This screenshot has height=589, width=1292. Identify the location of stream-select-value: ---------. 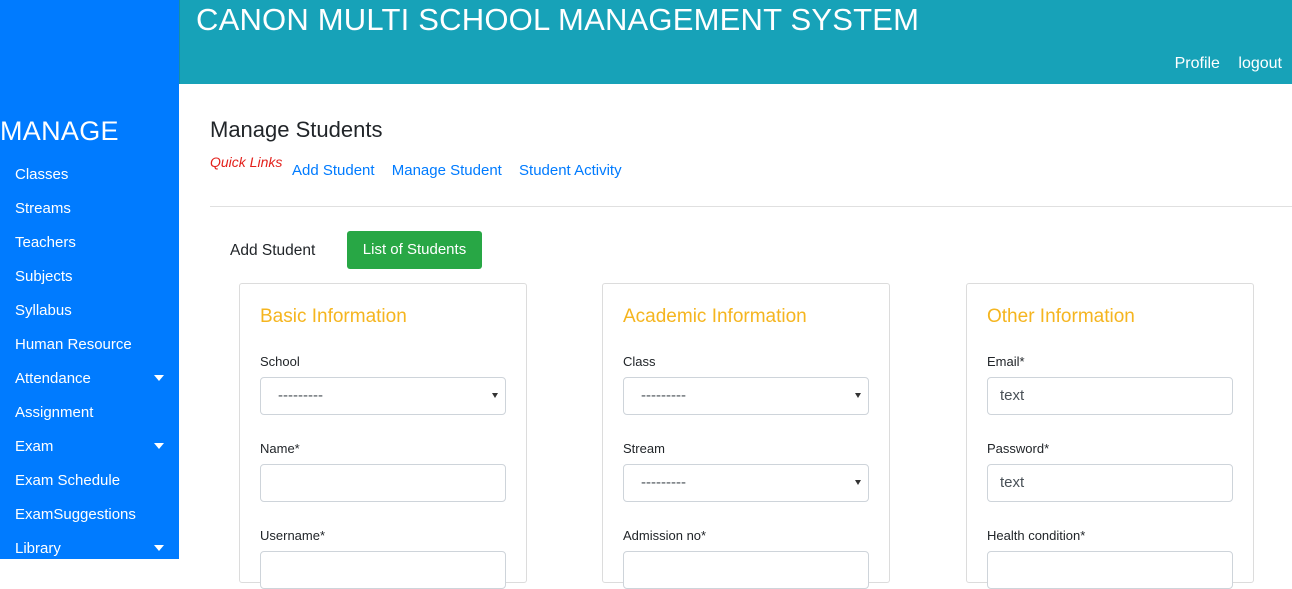
(663, 482).